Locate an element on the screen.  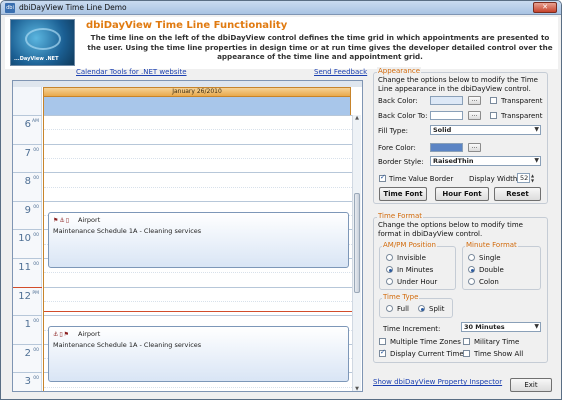
scroll-thumb is located at coordinates (357, 243).